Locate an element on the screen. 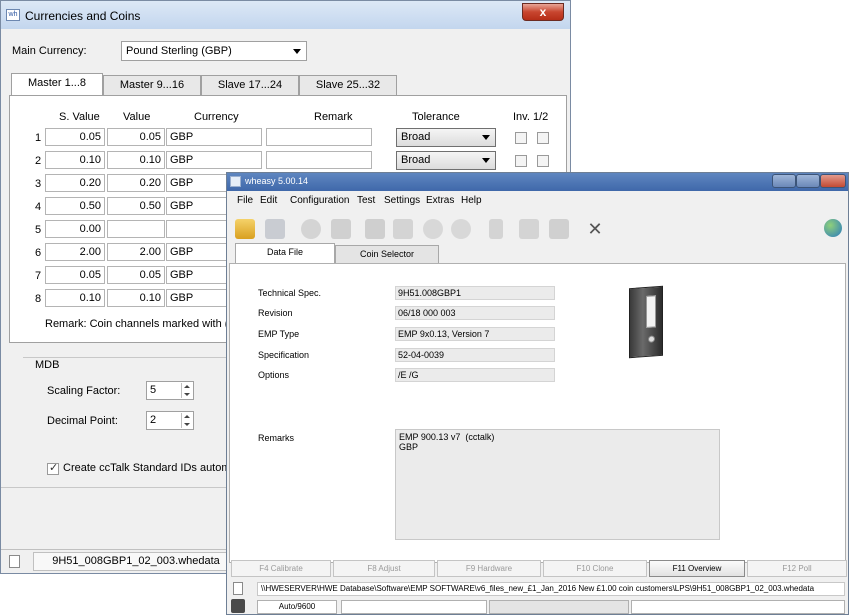 The image size is (849, 615). animal-icon is located at coordinates (403, 229).